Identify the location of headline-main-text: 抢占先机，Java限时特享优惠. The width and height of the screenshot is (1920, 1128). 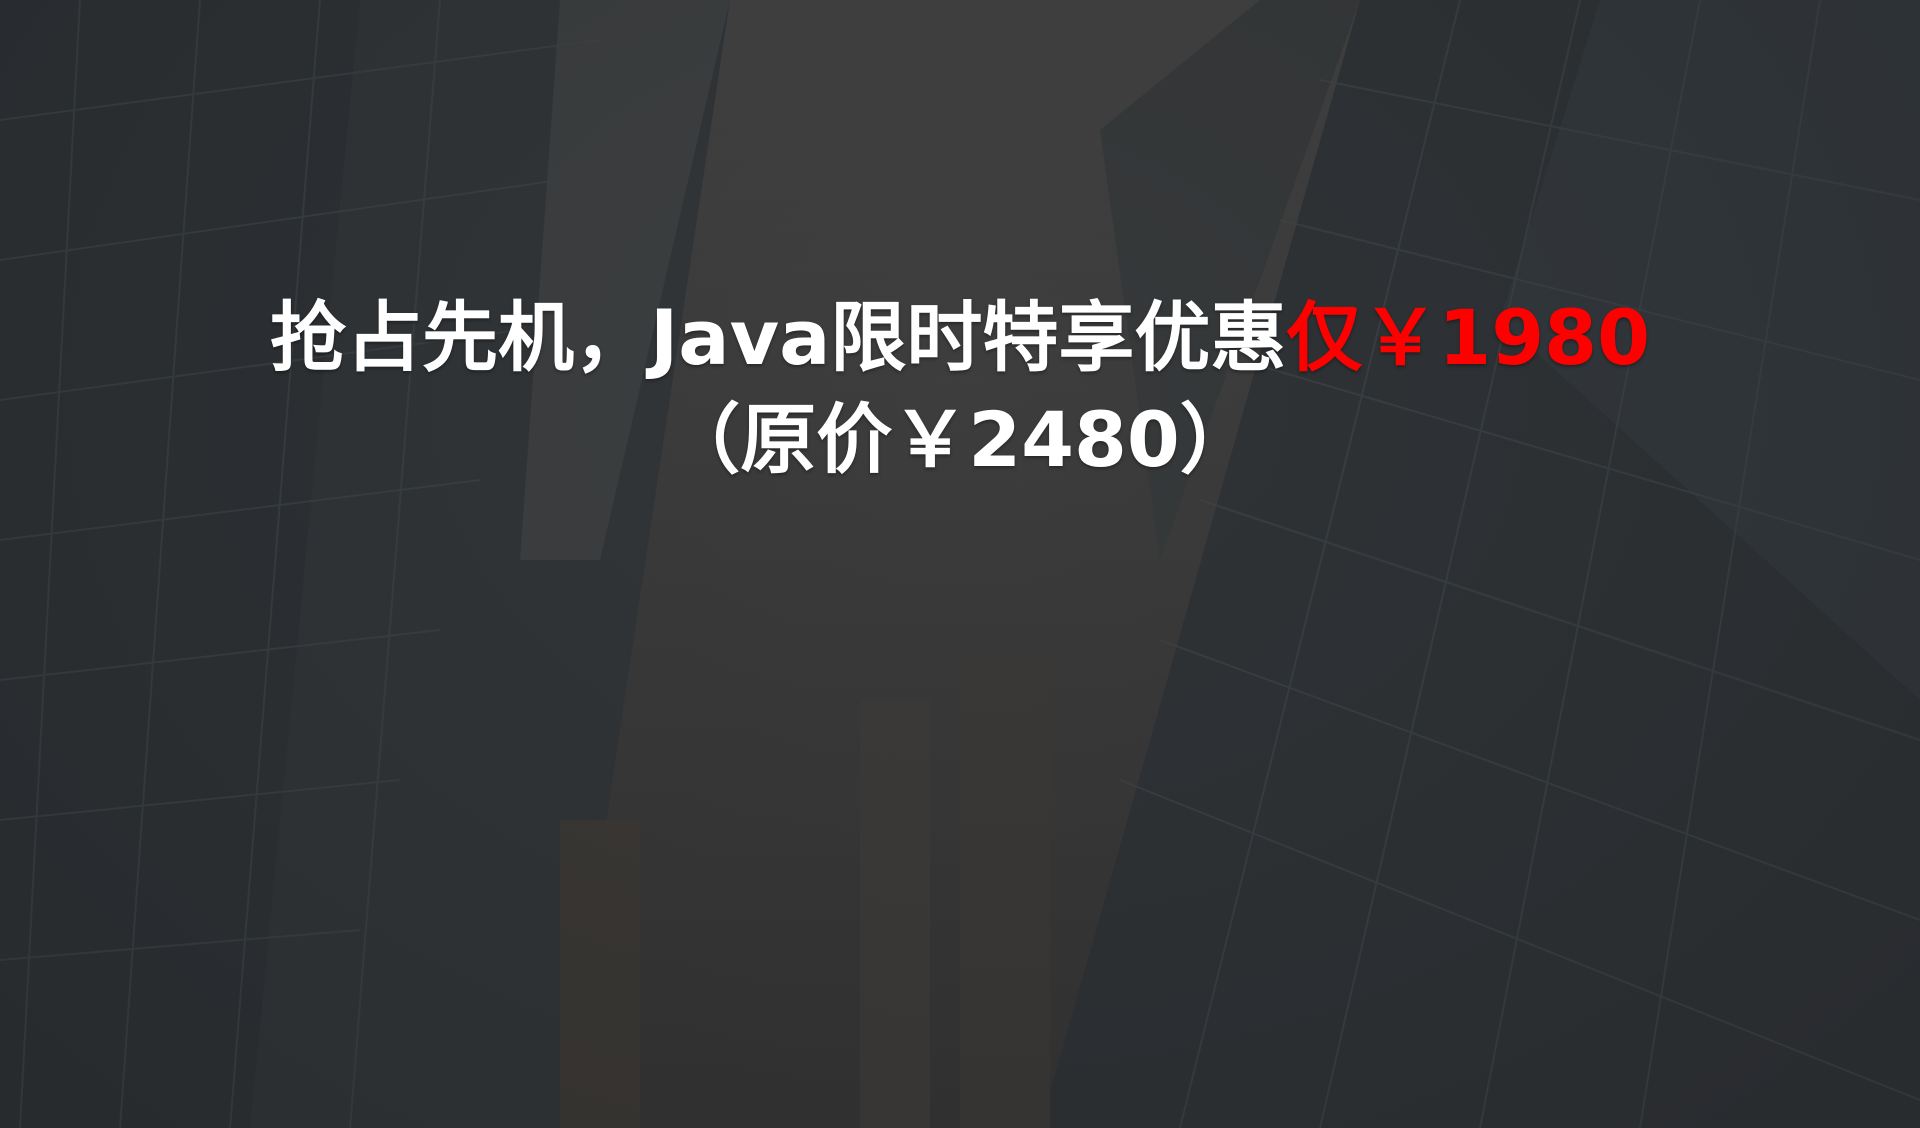
(778, 337).